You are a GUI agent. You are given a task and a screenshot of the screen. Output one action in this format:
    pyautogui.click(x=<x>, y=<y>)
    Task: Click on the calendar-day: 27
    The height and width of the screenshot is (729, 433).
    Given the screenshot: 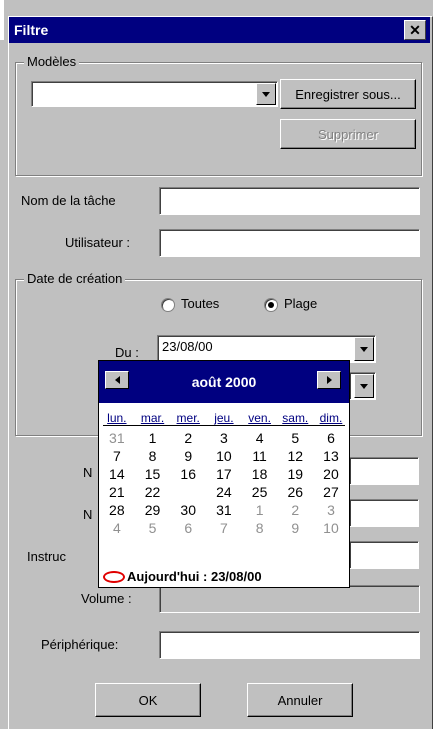 What is the action you would take?
    pyautogui.click(x=331, y=492)
    